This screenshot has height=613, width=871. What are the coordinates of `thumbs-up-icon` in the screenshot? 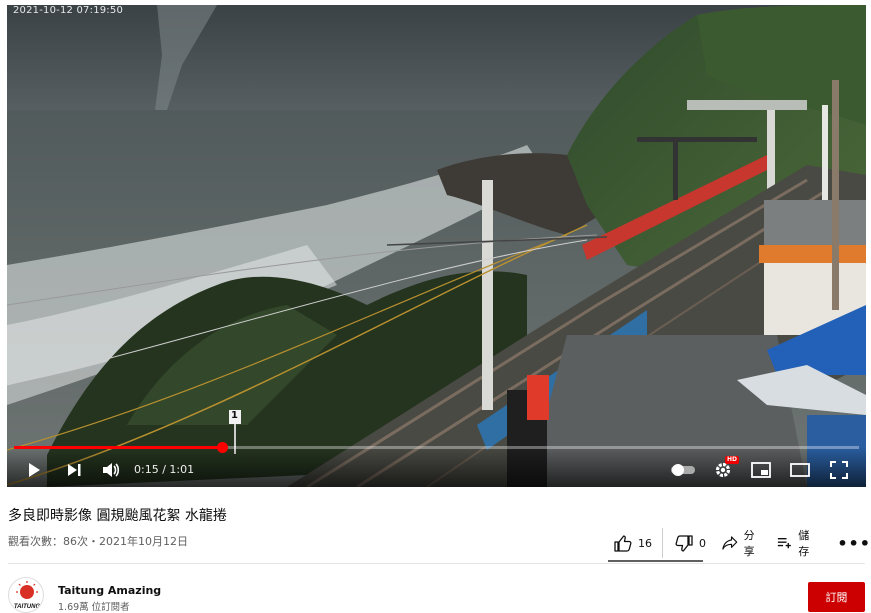 It's located at (623, 543).